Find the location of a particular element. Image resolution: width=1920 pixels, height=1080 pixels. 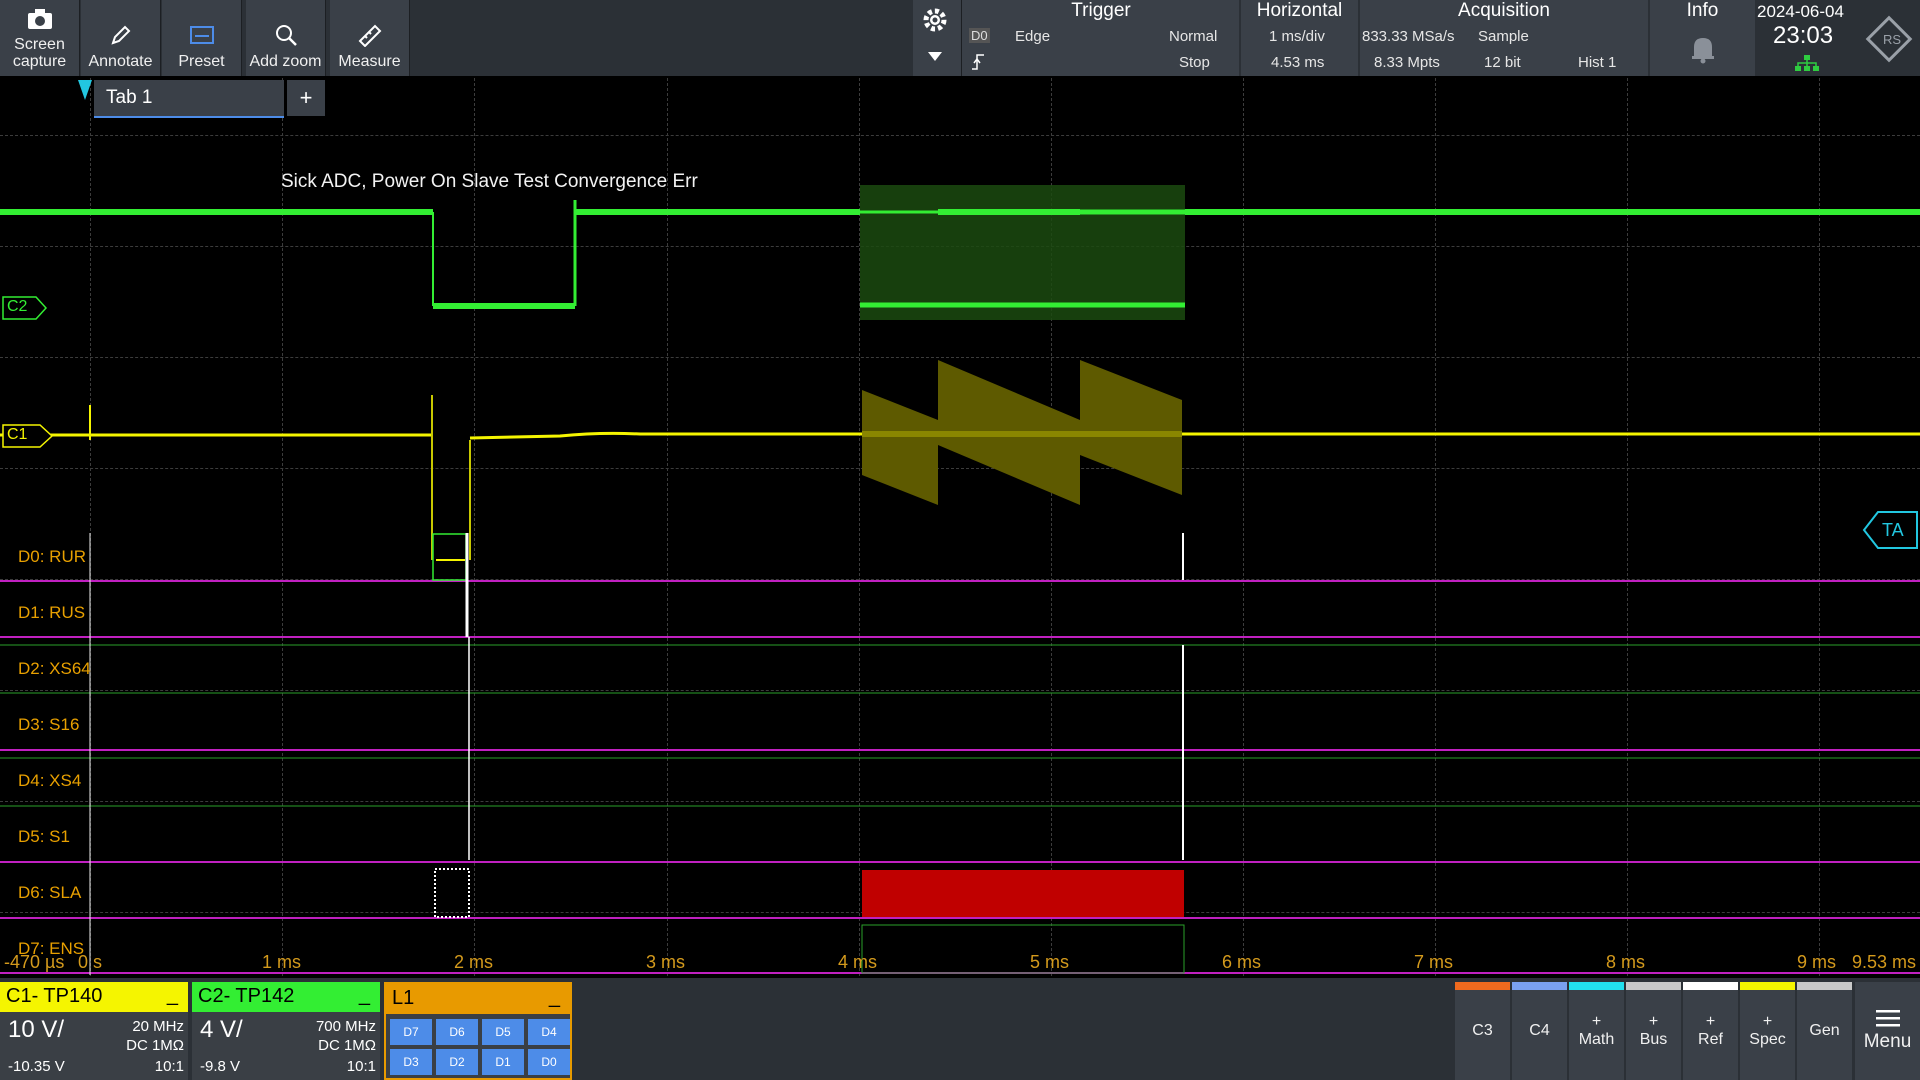

l1-bit-d7: D7 is located at coordinates (411, 1032).